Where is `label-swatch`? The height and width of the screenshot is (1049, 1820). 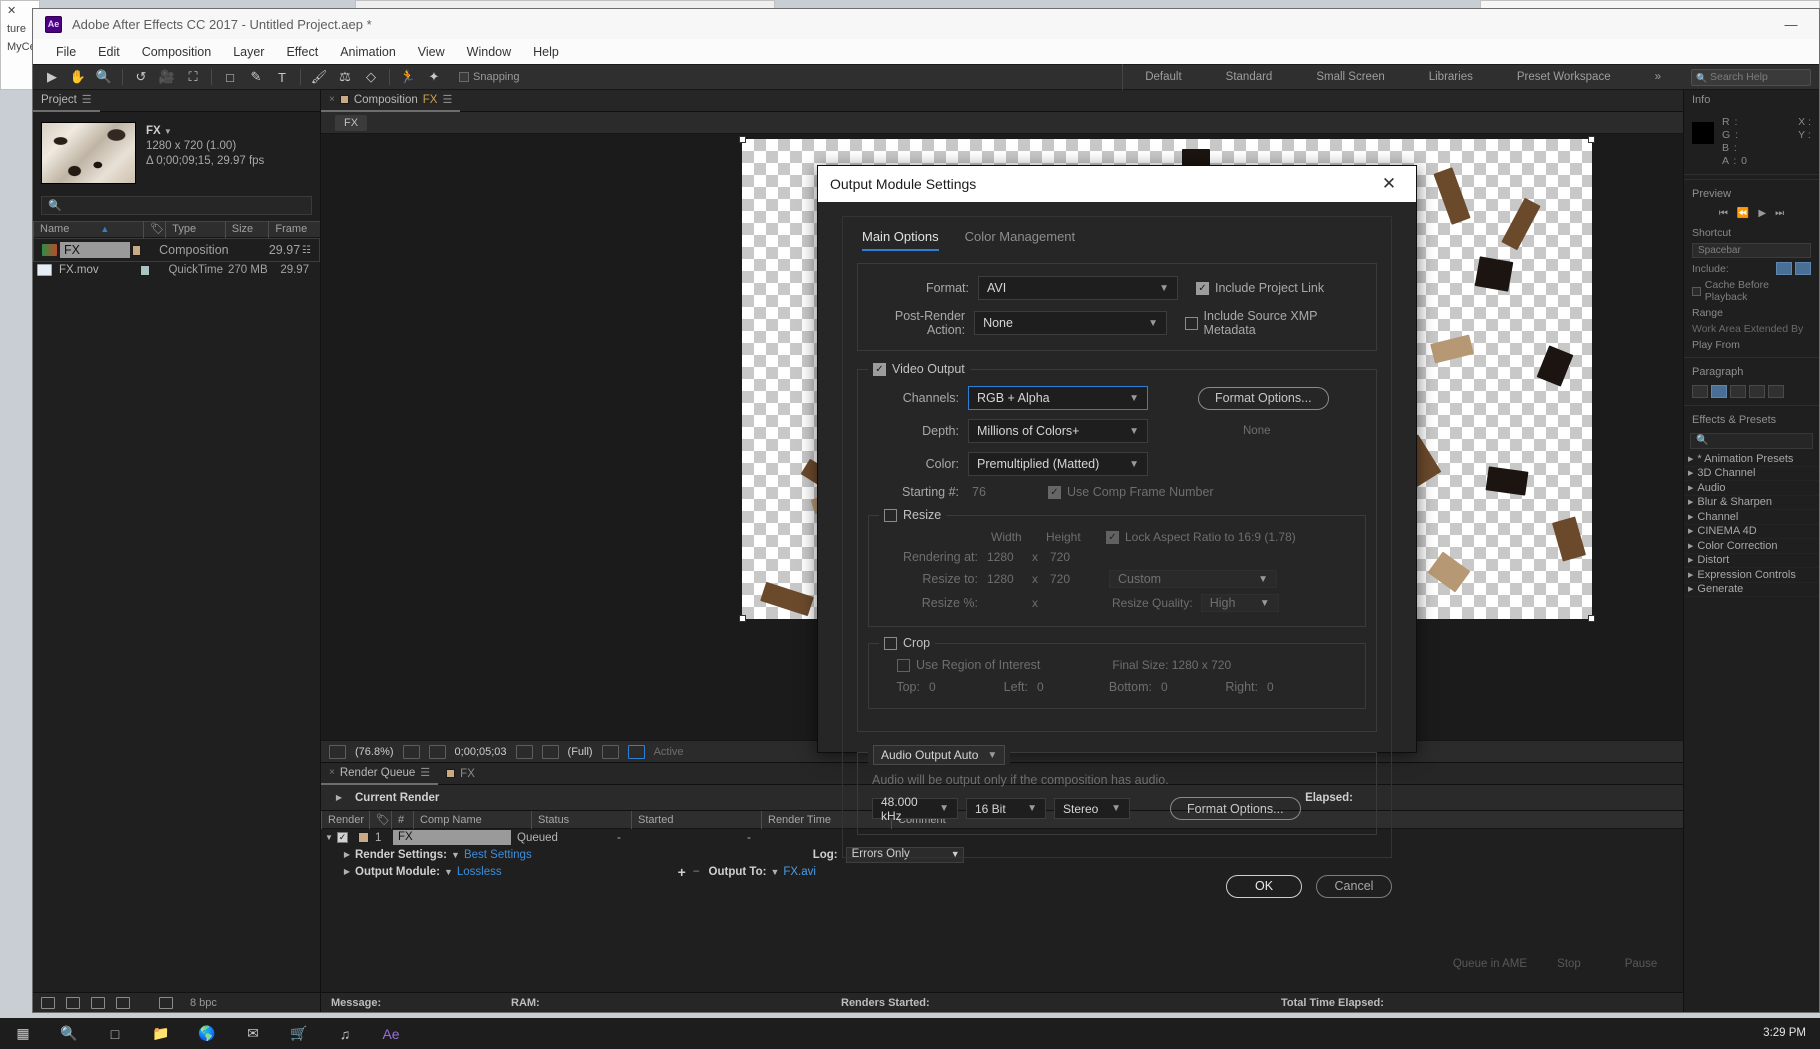 label-swatch is located at coordinates (145, 270).